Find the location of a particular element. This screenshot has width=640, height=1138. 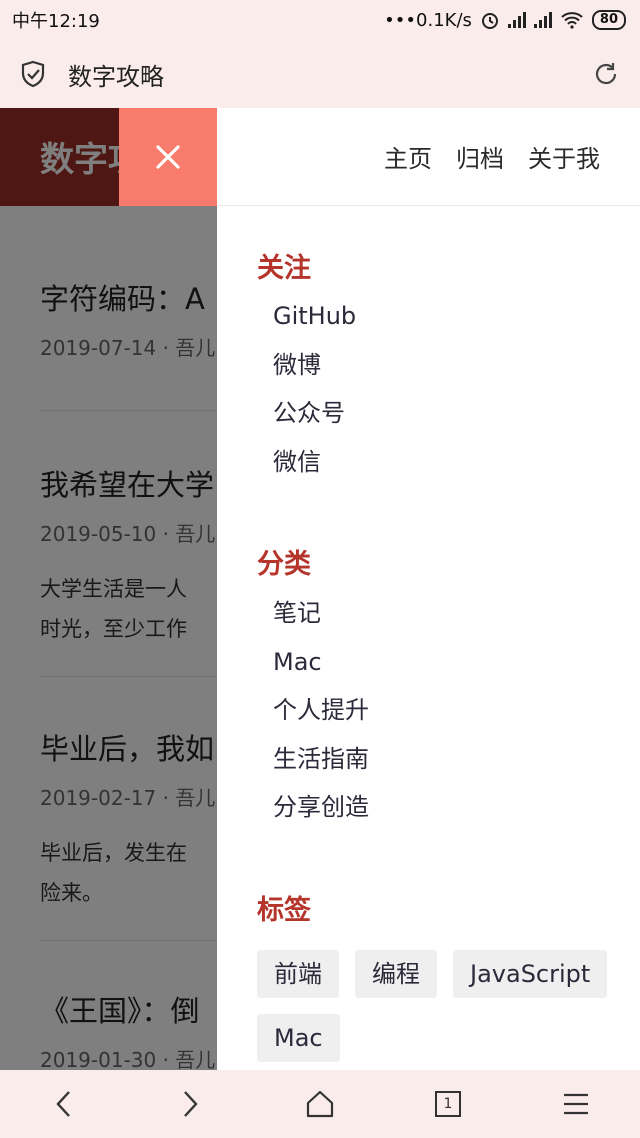

battery-indicator: 80 is located at coordinates (608, 20).